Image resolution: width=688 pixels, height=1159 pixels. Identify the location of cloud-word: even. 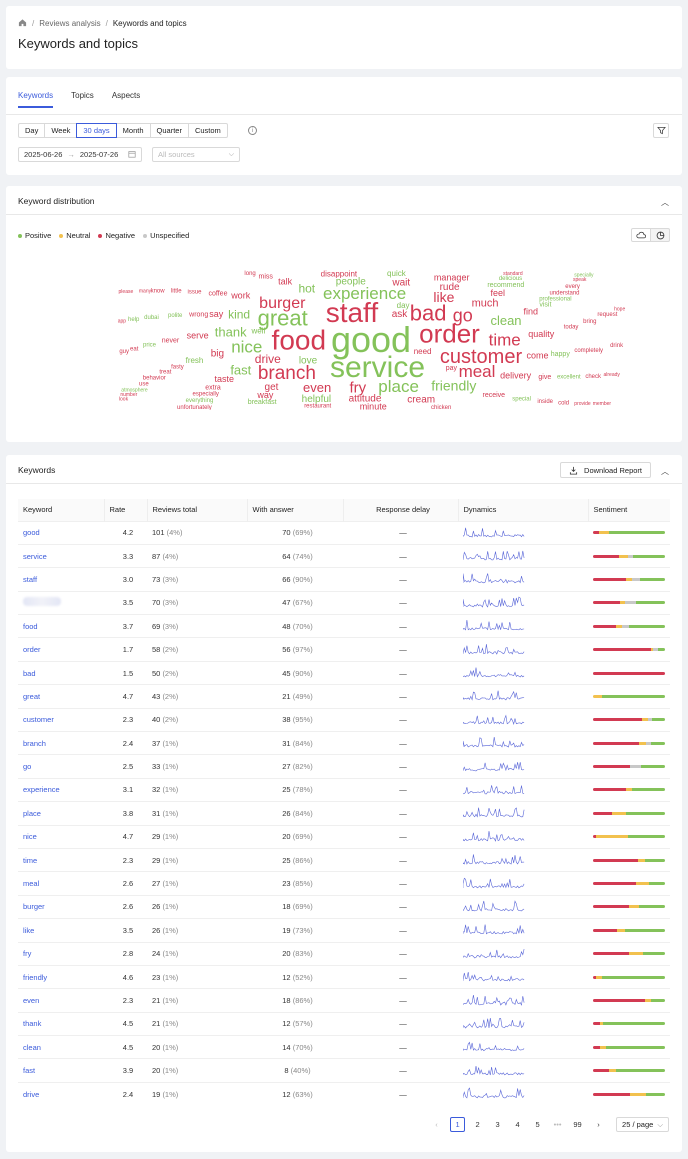
(317, 387).